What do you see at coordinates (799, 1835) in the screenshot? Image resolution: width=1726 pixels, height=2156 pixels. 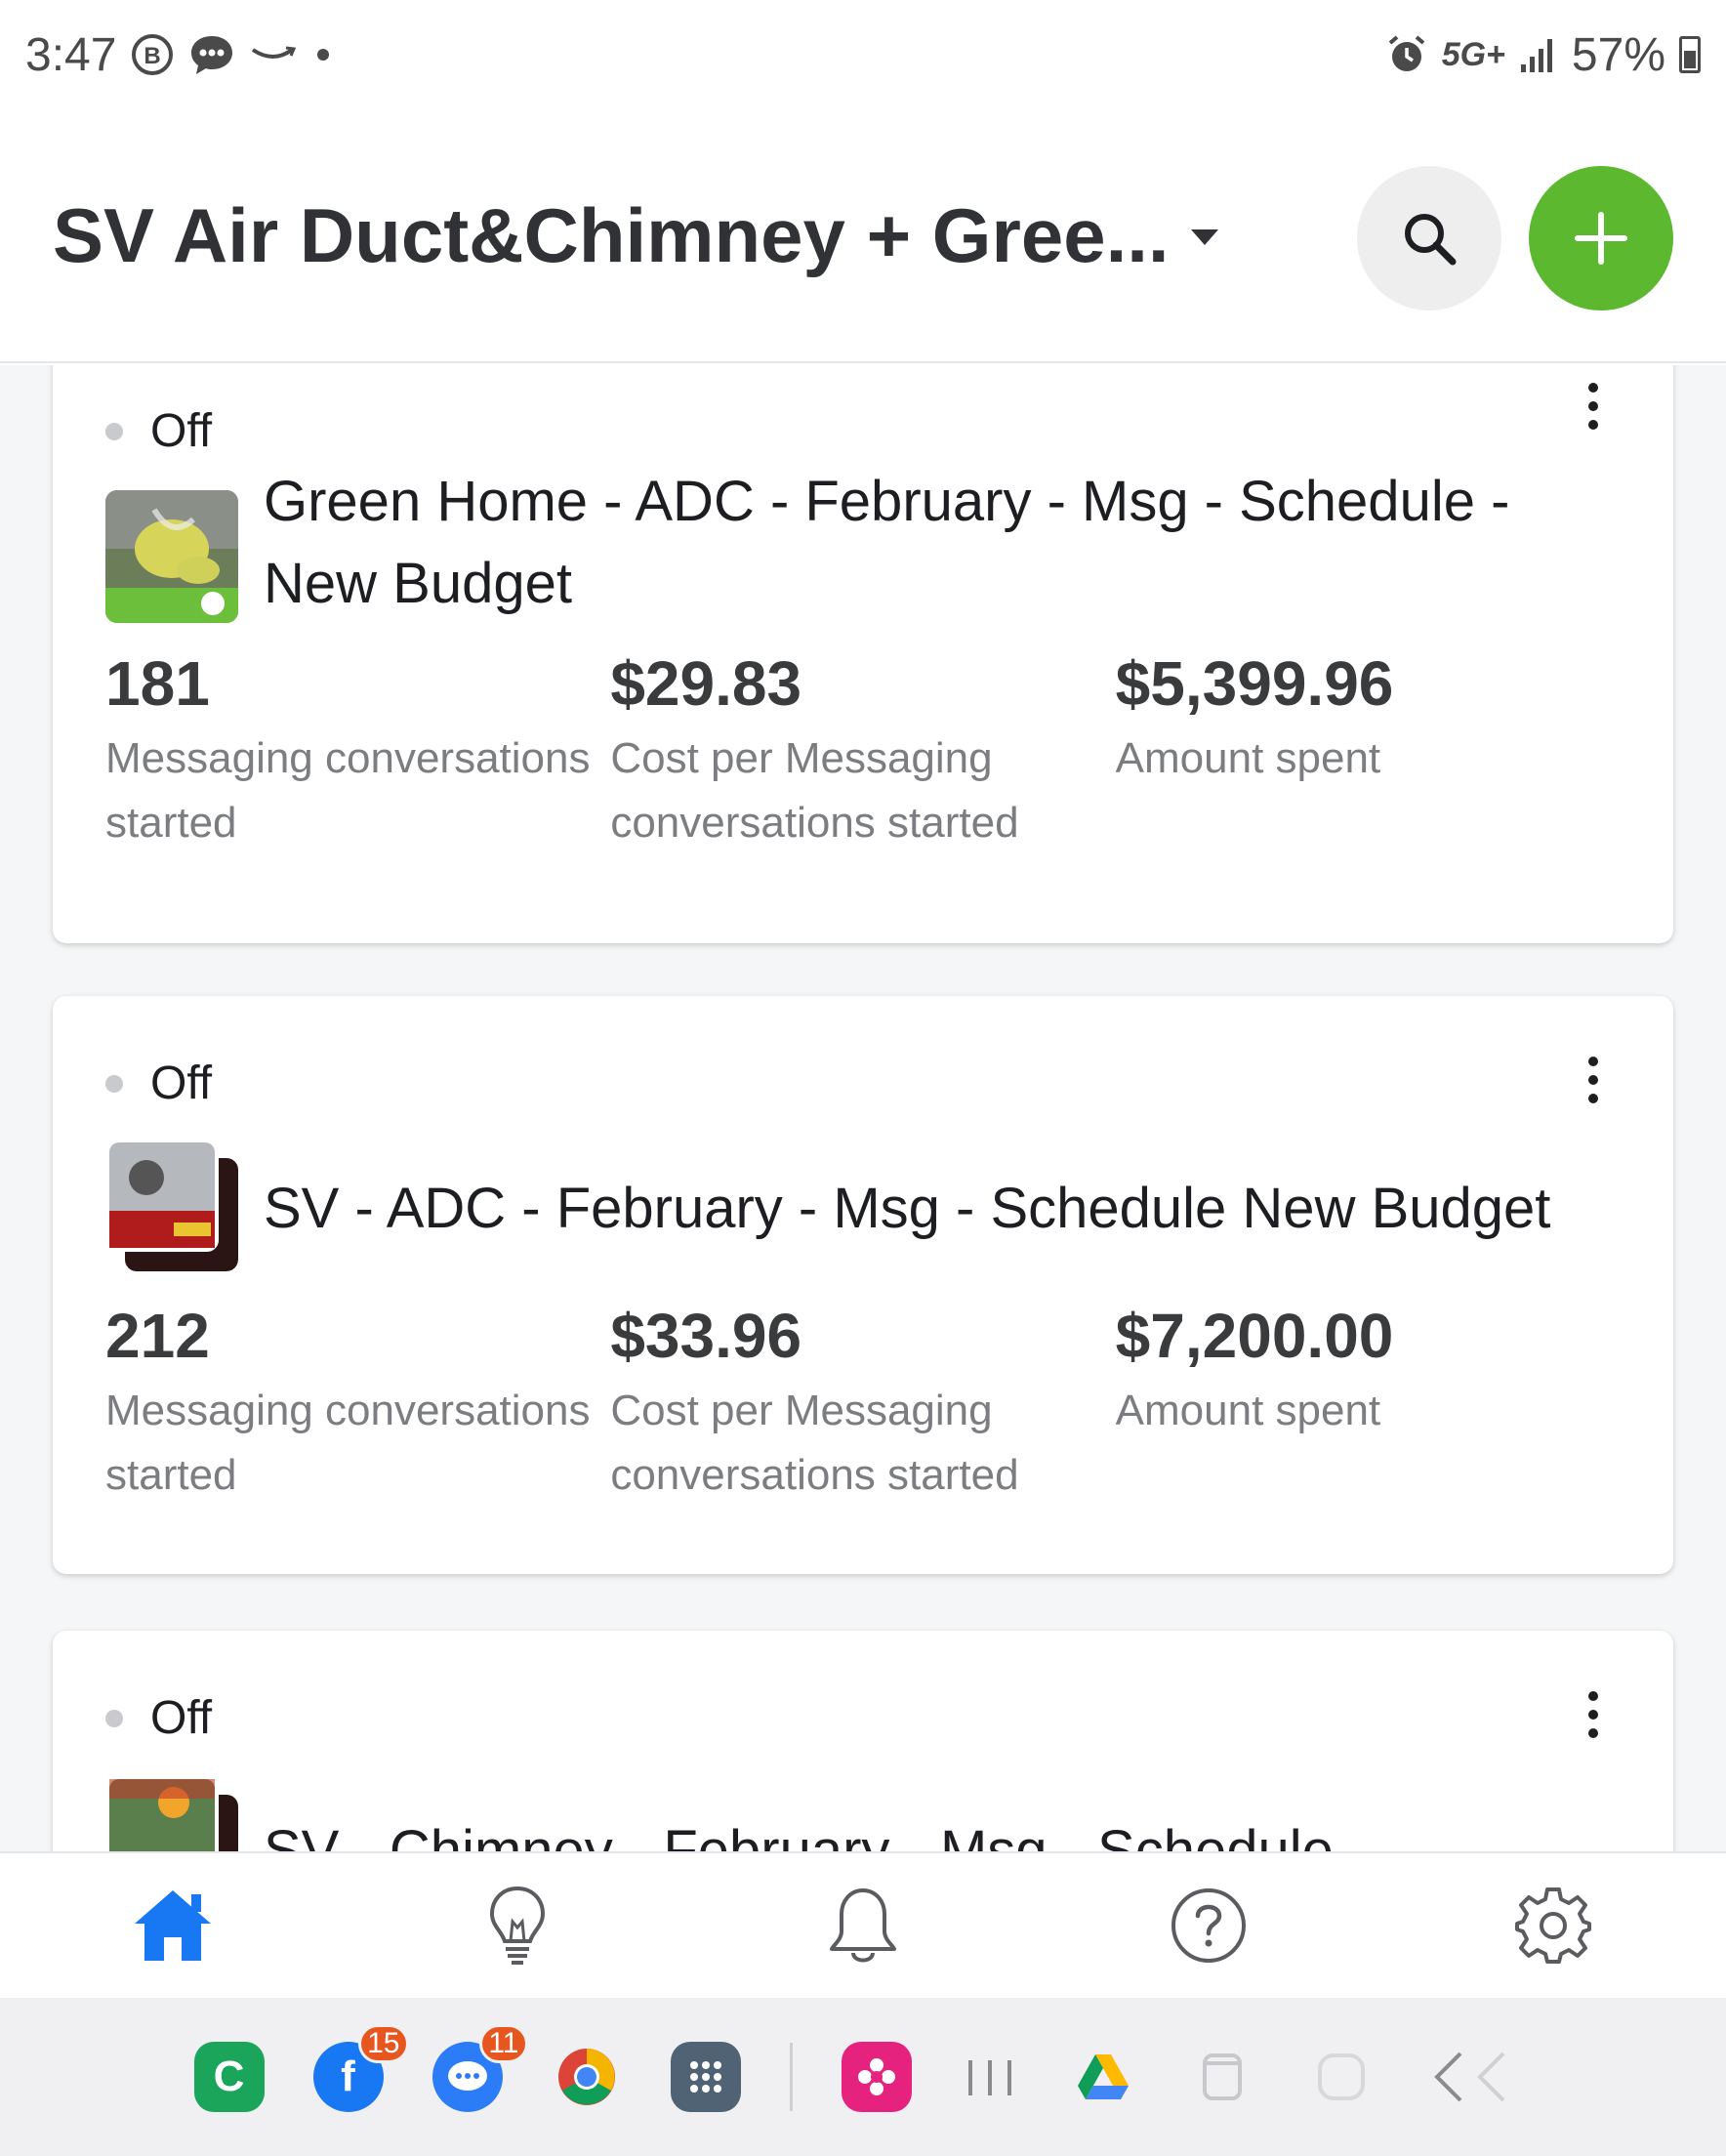 I see `ad-name: SV - Chimney - February - Msg - Schedule` at bounding box center [799, 1835].